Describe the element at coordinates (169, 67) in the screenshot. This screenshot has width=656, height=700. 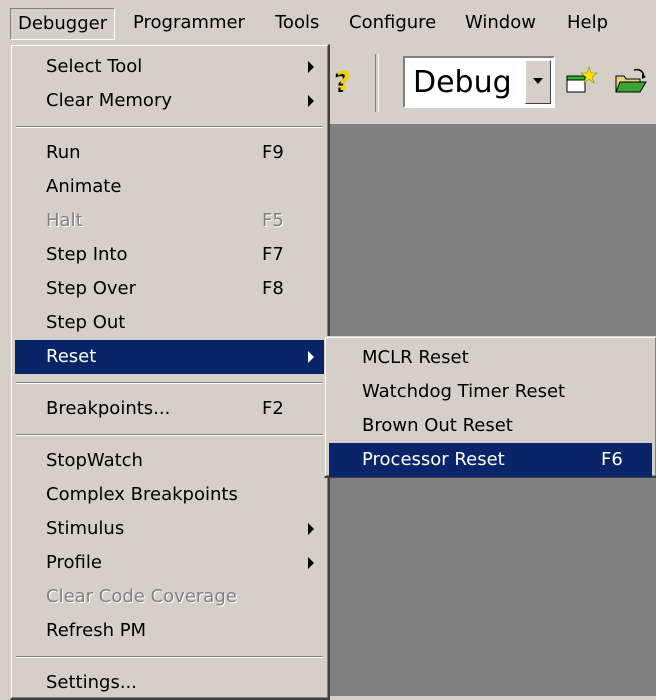
I see `menu-item-select-tool: Select Tool` at that location.